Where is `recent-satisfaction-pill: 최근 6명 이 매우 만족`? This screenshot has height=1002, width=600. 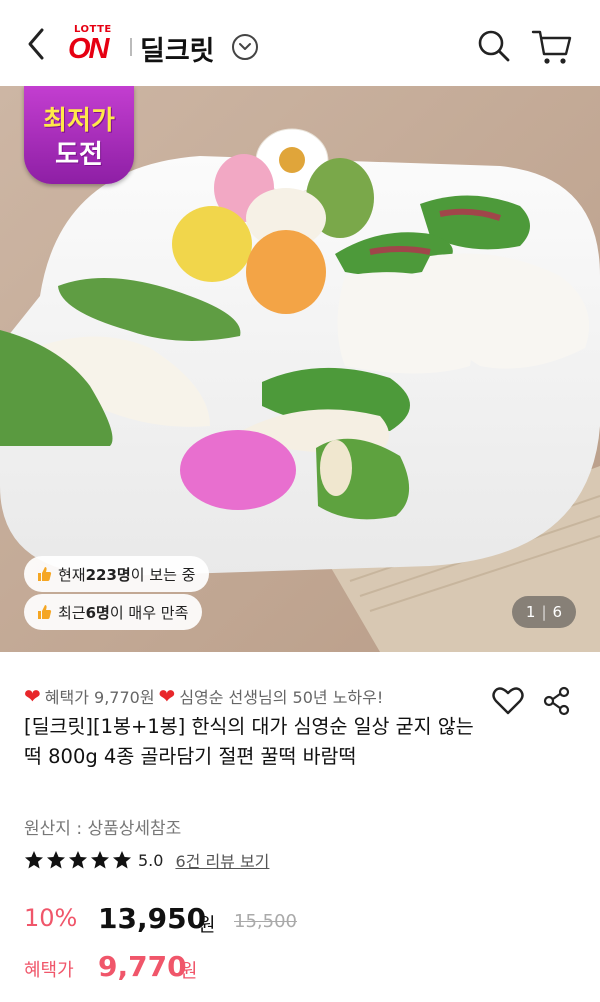
recent-satisfaction-pill: 최근 6명 이 매우 만족 is located at coordinates (113, 612).